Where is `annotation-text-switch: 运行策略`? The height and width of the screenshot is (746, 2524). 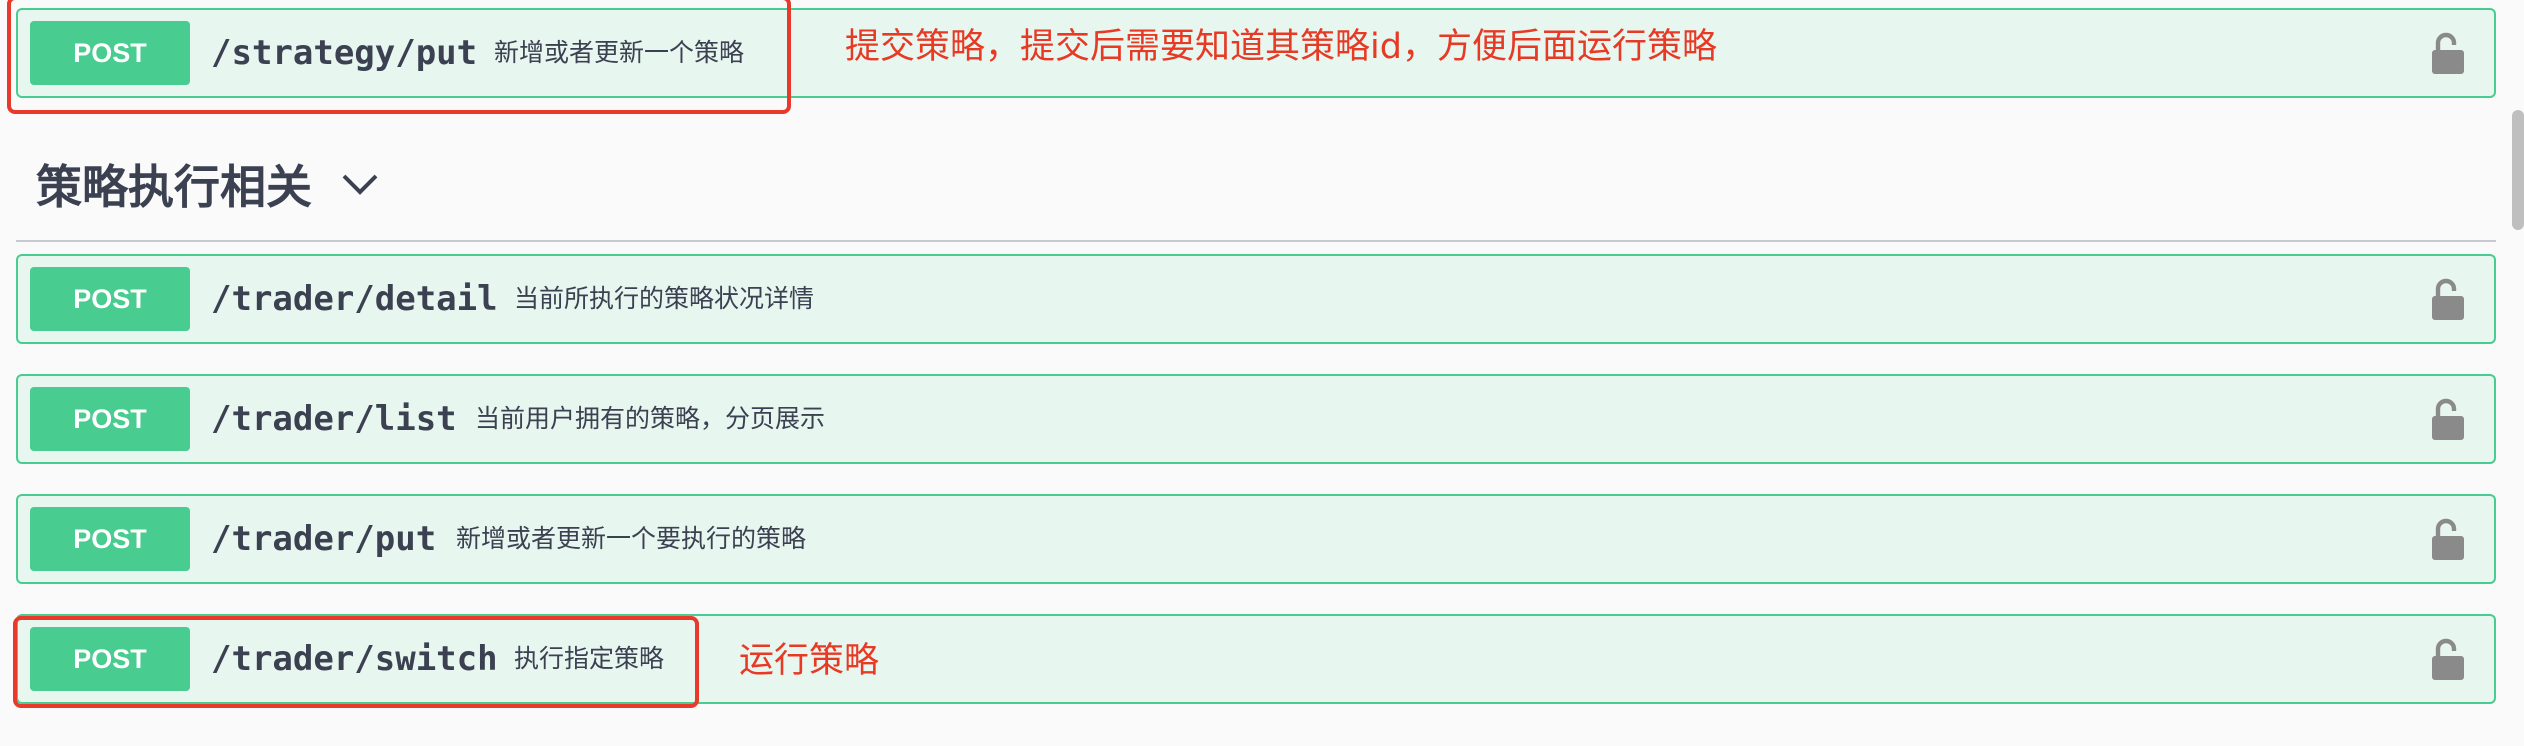 annotation-text-switch: 运行策略 is located at coordinates (809, 661).